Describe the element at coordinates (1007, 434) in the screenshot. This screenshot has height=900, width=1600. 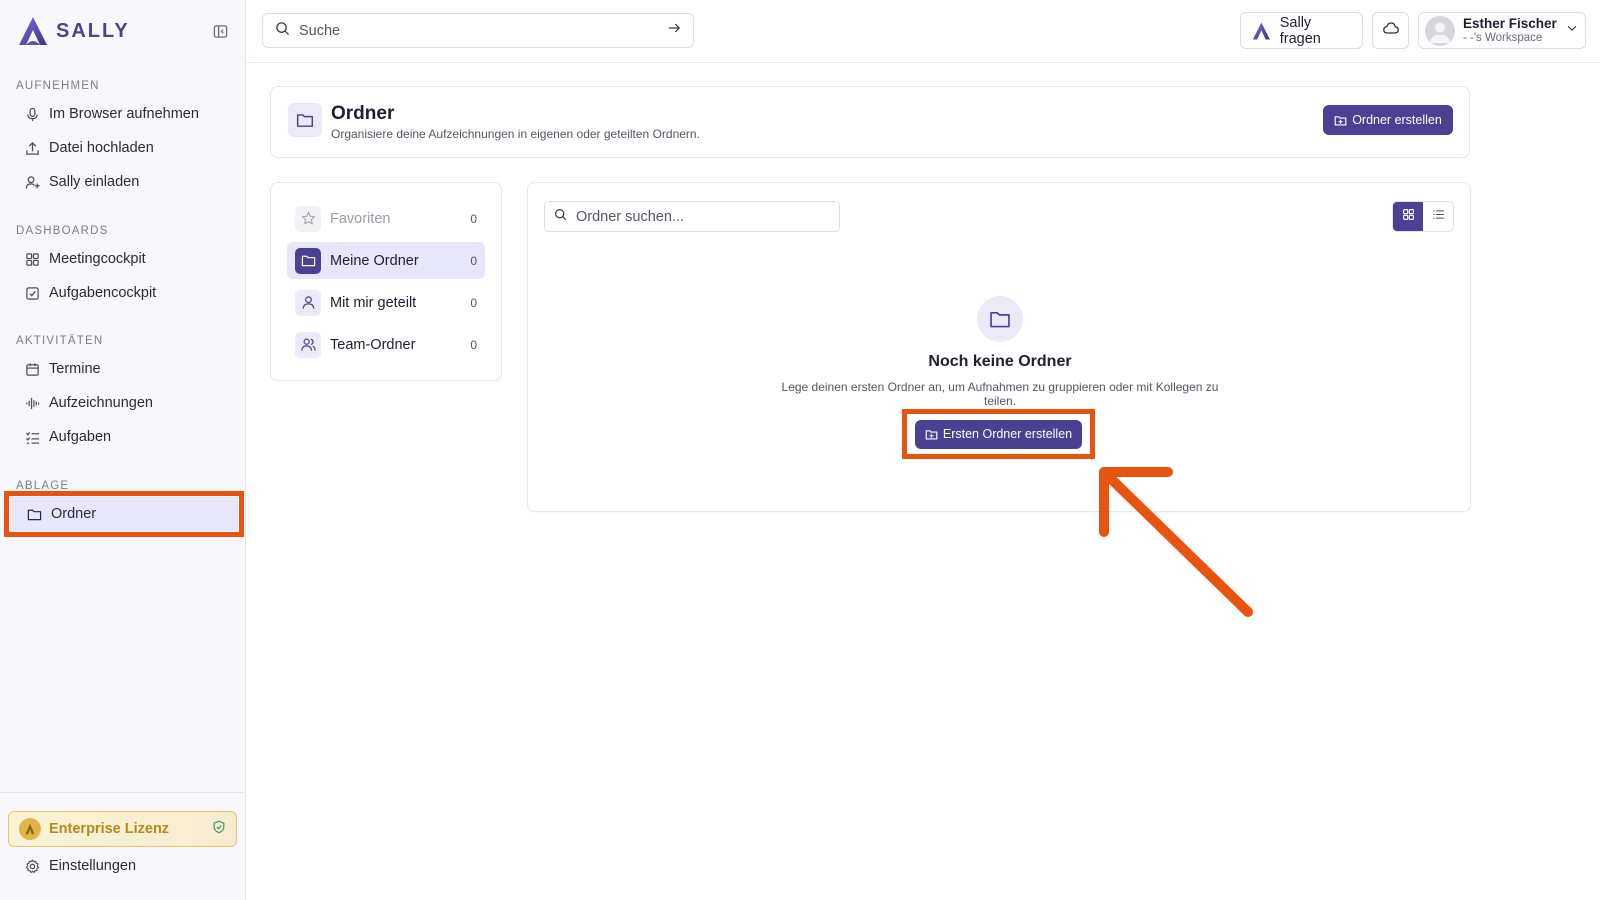
I see `create-first-folder-label: Ersten Ordner erstellen` at that location.